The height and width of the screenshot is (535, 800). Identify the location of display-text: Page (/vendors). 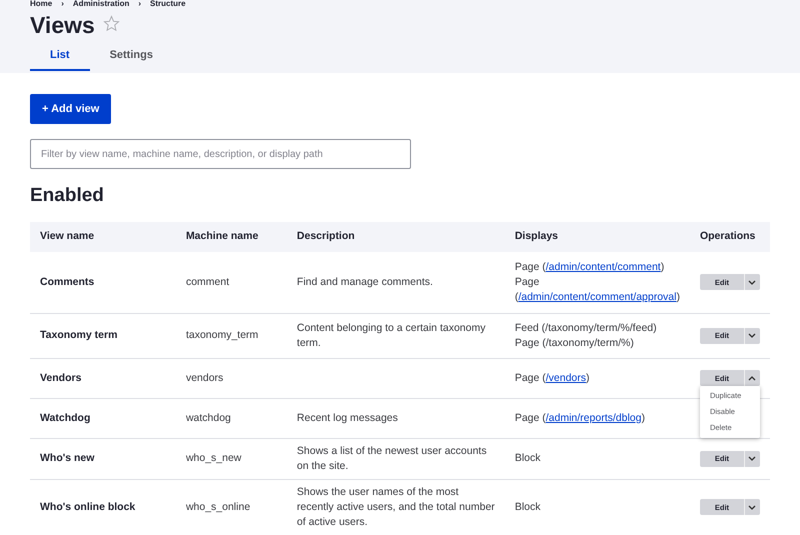
(552, 378).